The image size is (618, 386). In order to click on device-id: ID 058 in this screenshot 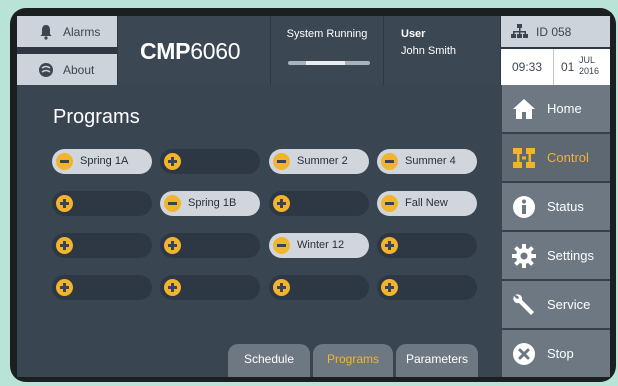, I will do `click(554, 32)`.